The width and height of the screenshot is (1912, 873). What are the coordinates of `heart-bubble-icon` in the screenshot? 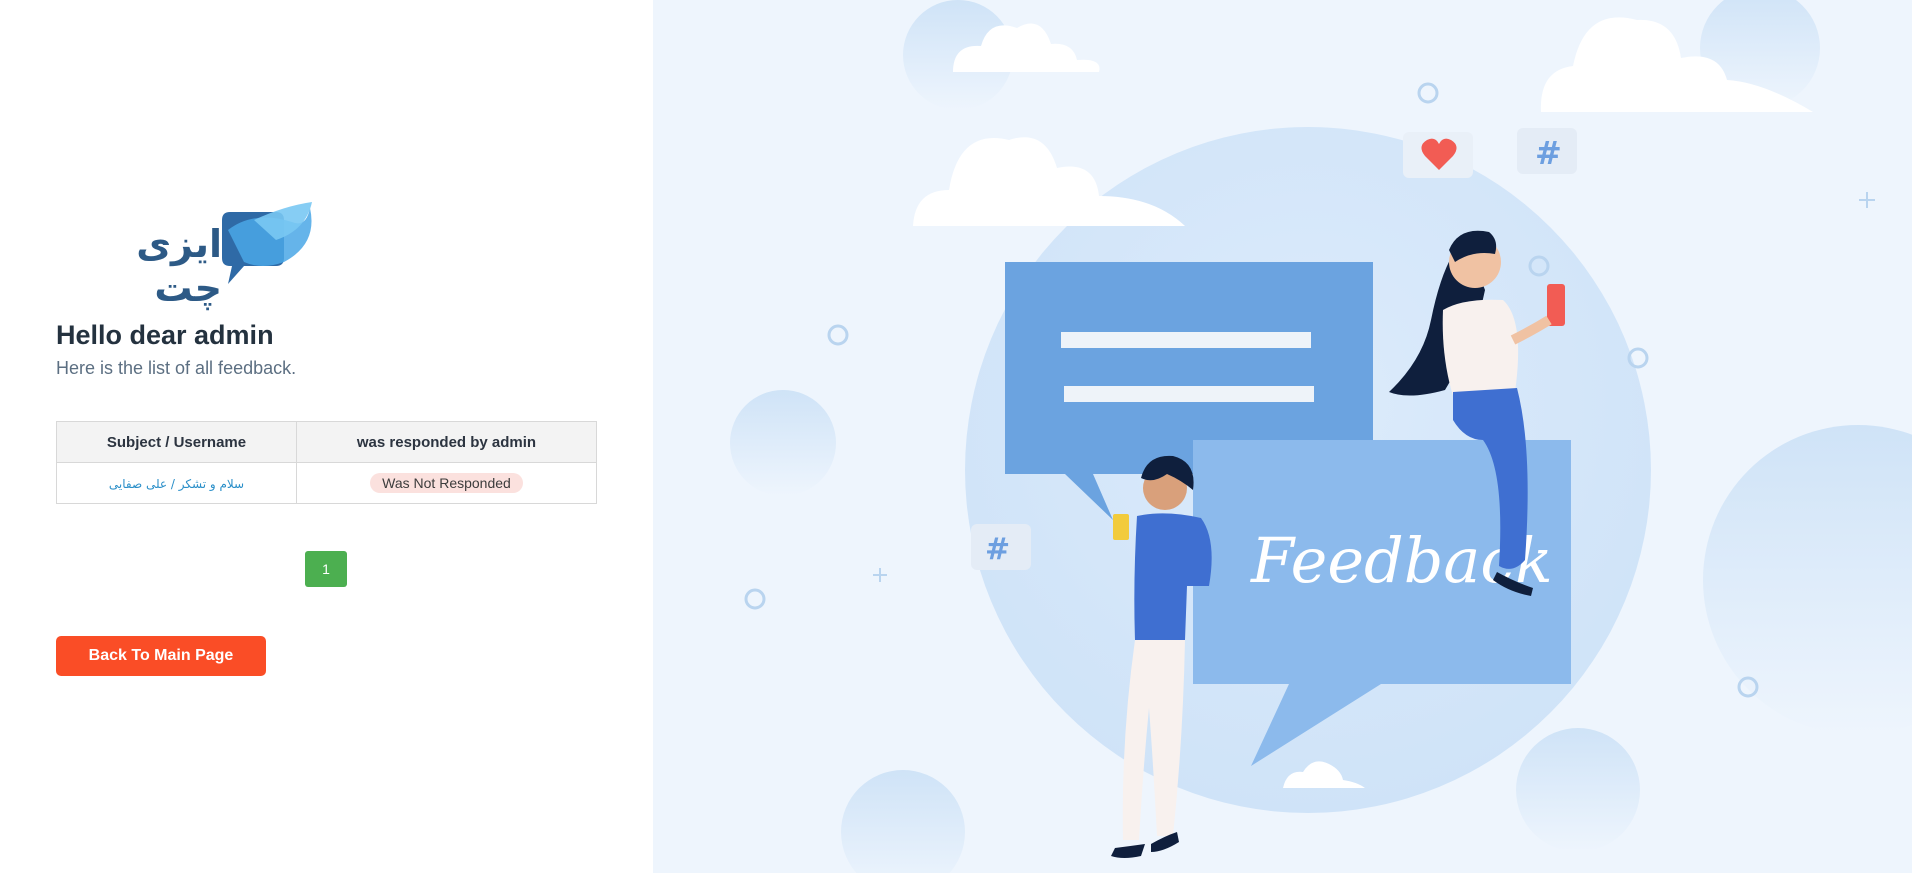 It's located at (1438, 155).